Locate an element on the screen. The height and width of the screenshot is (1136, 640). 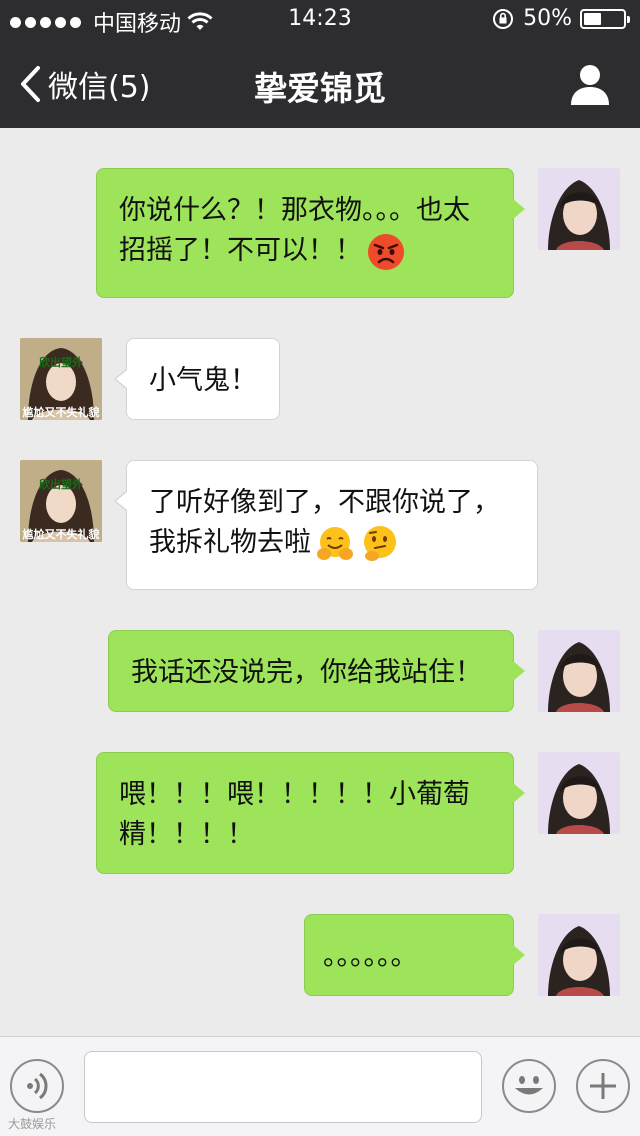
message-text: 你说什么？！那衣物。。。也太招摇了！不可以！！ is located at coordinates (294, 230).